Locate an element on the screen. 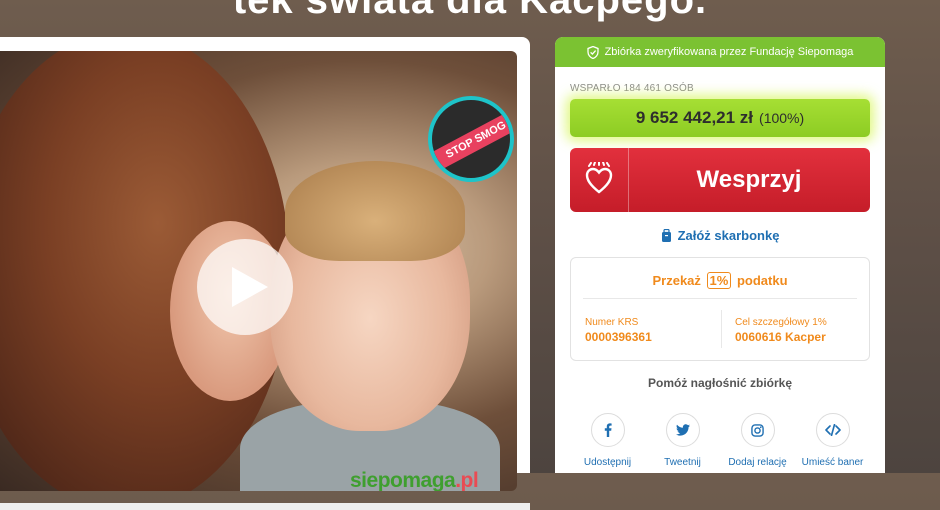 The width and height of the screenshot is (940, 510). stop-smog-label: STOP SMOG is located at coordinates (471, 140).